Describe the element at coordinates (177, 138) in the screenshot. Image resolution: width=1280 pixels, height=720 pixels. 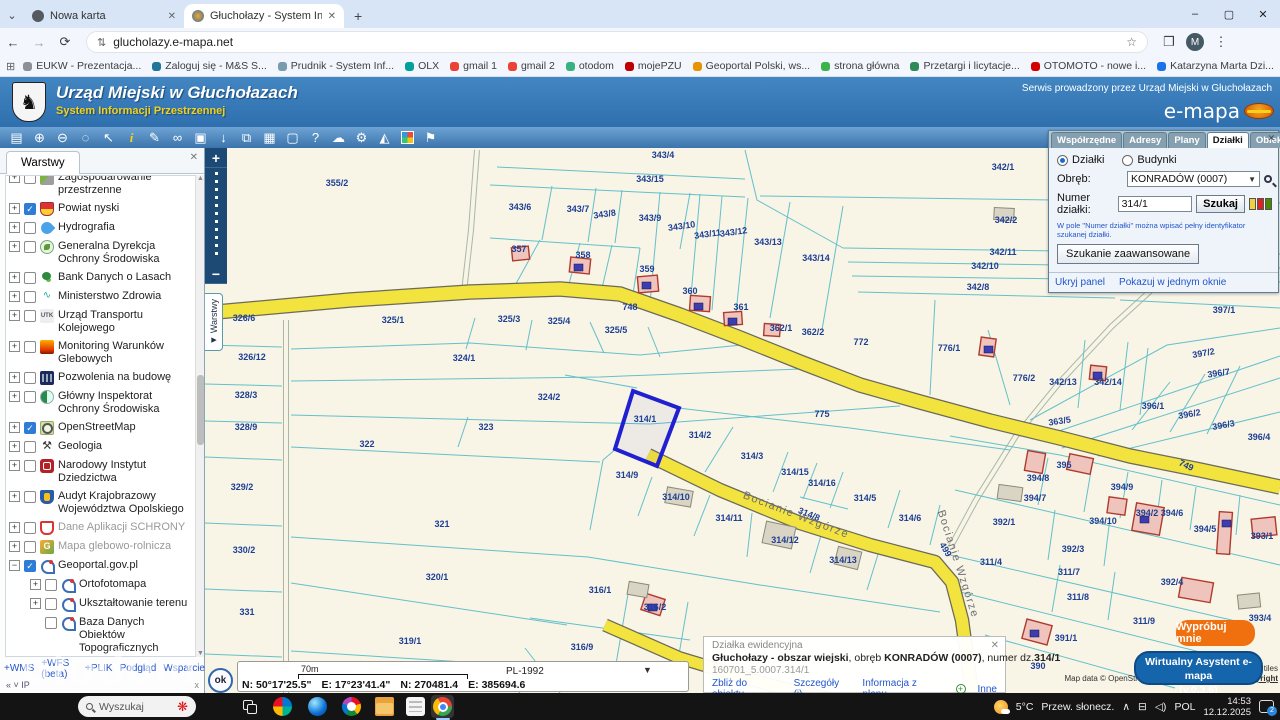
I see `link-icon: ∞` at that location.